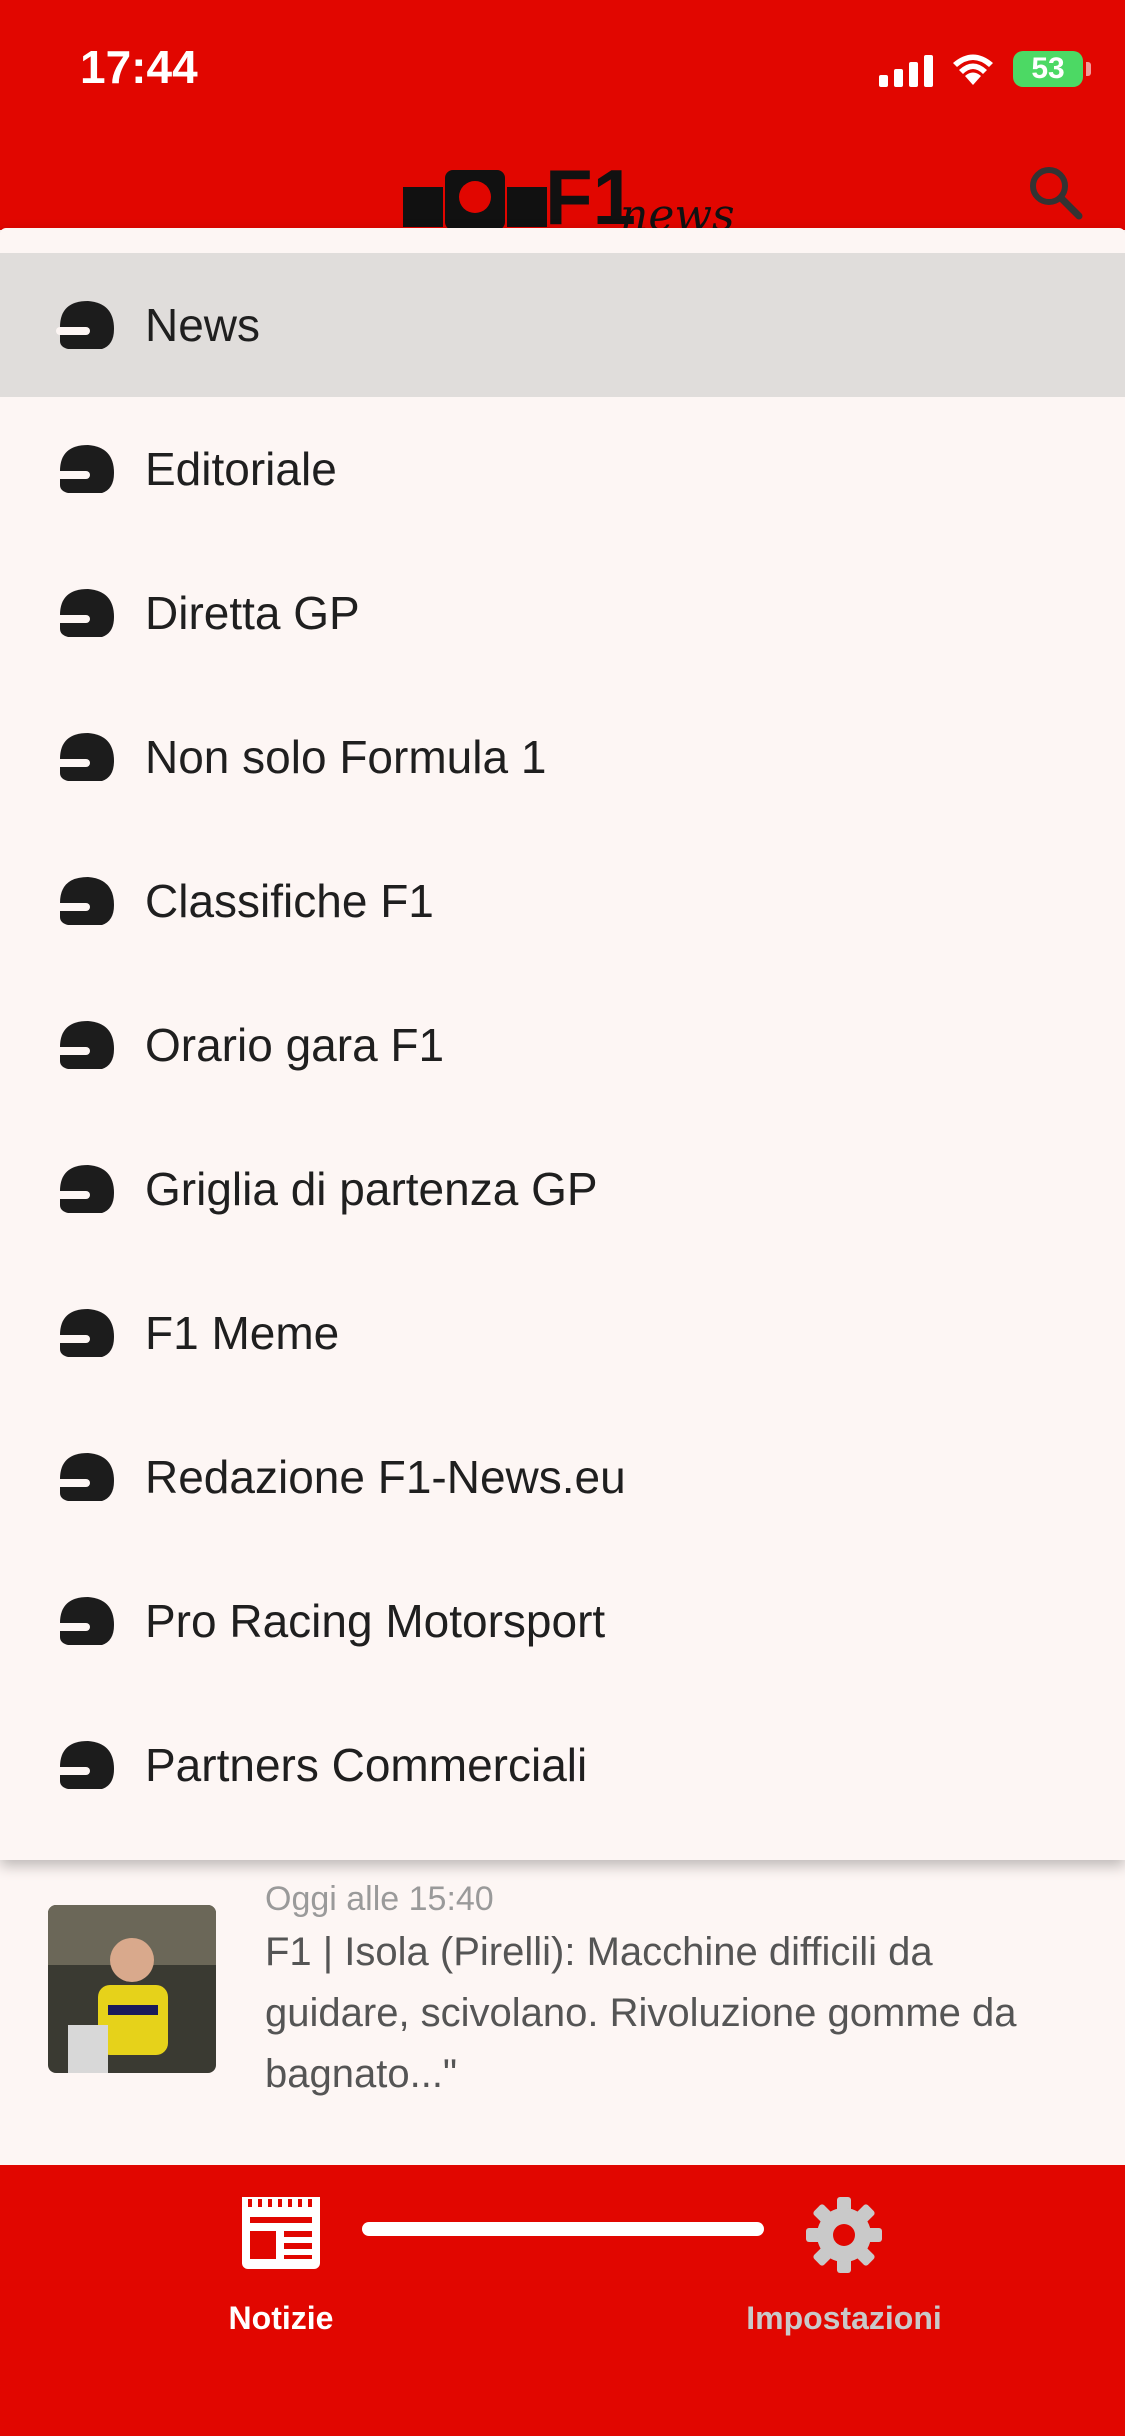  Describe the element at coordinates (242, 1333) in the screenshot. I see `menu-item-label: F1 Meme` at that location.